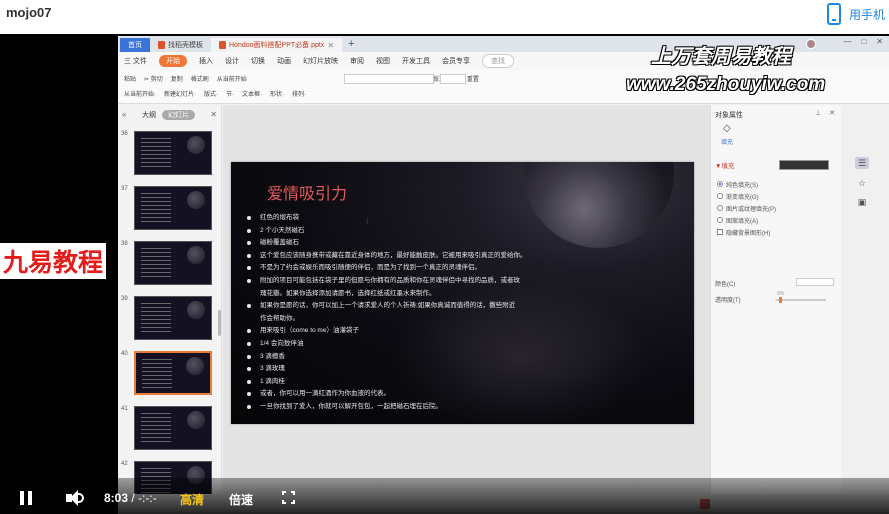  I want to click on slide-number: 42, so click(124, 464).